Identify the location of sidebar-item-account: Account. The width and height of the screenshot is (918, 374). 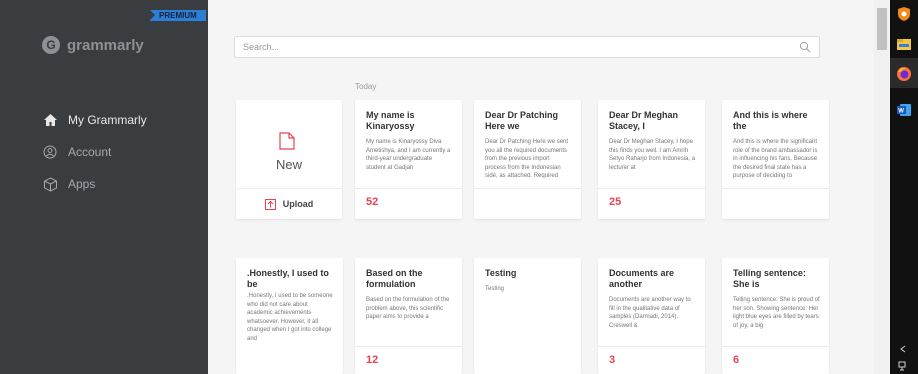
(94, 152).